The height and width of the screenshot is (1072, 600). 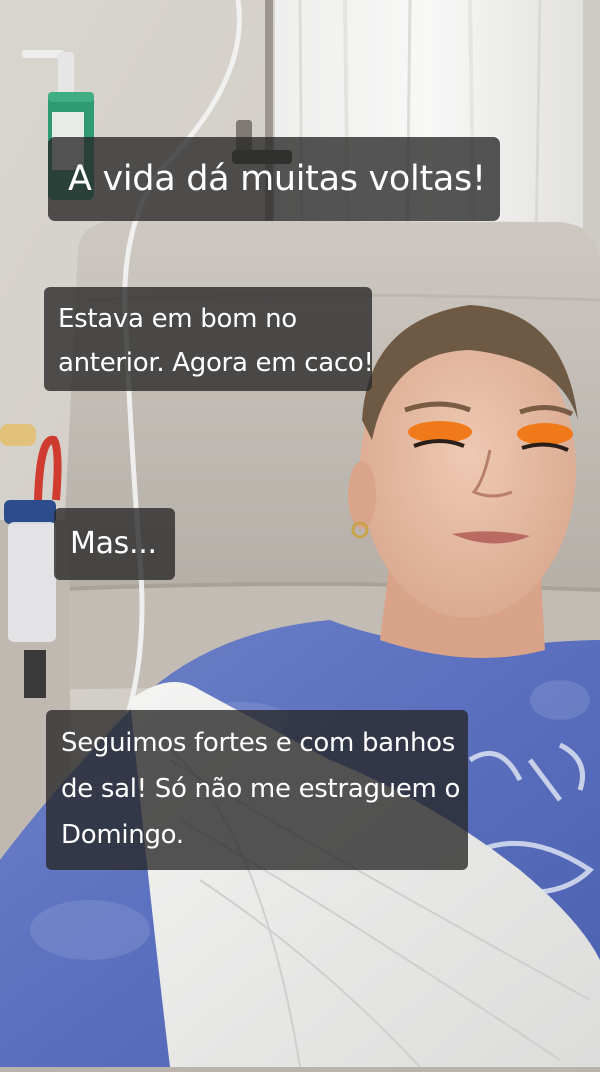 I want to click on caption-2-line-1: Estava em bom no, so click(x=177, y=319).